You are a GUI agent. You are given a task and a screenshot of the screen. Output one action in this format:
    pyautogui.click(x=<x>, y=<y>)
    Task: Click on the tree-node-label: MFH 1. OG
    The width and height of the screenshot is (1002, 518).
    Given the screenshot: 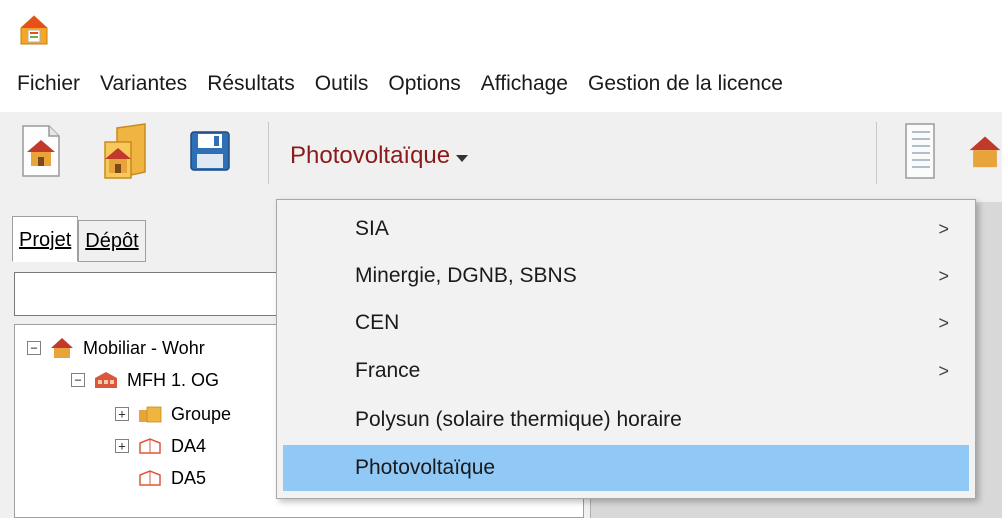 What is the action you would take?
    pyautogui.click(x=173, y=379)
    